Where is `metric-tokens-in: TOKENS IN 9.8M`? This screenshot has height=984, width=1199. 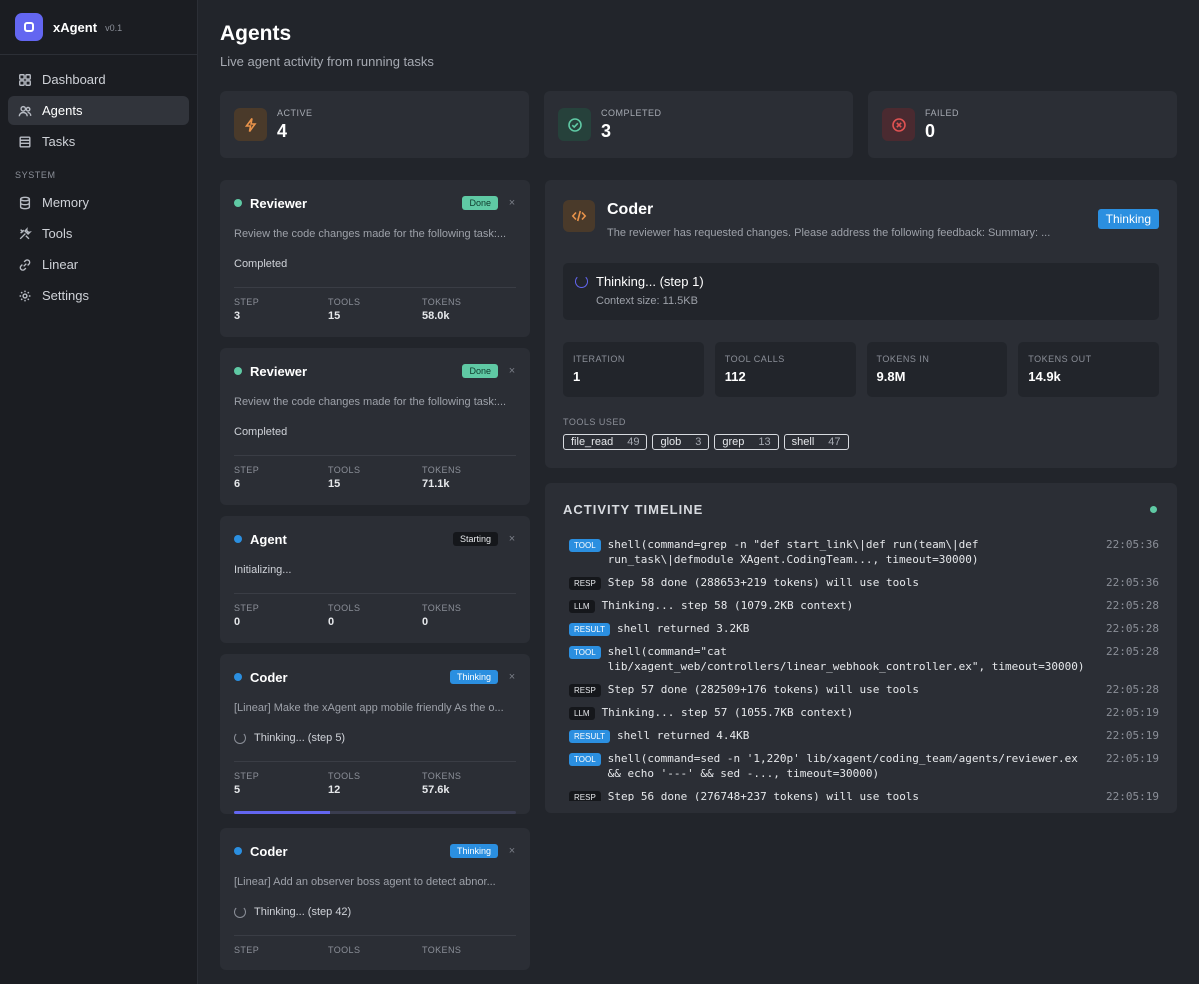 metric-tokens-in: TOKENS IN 9.8M is located at coordinates (937, 369).